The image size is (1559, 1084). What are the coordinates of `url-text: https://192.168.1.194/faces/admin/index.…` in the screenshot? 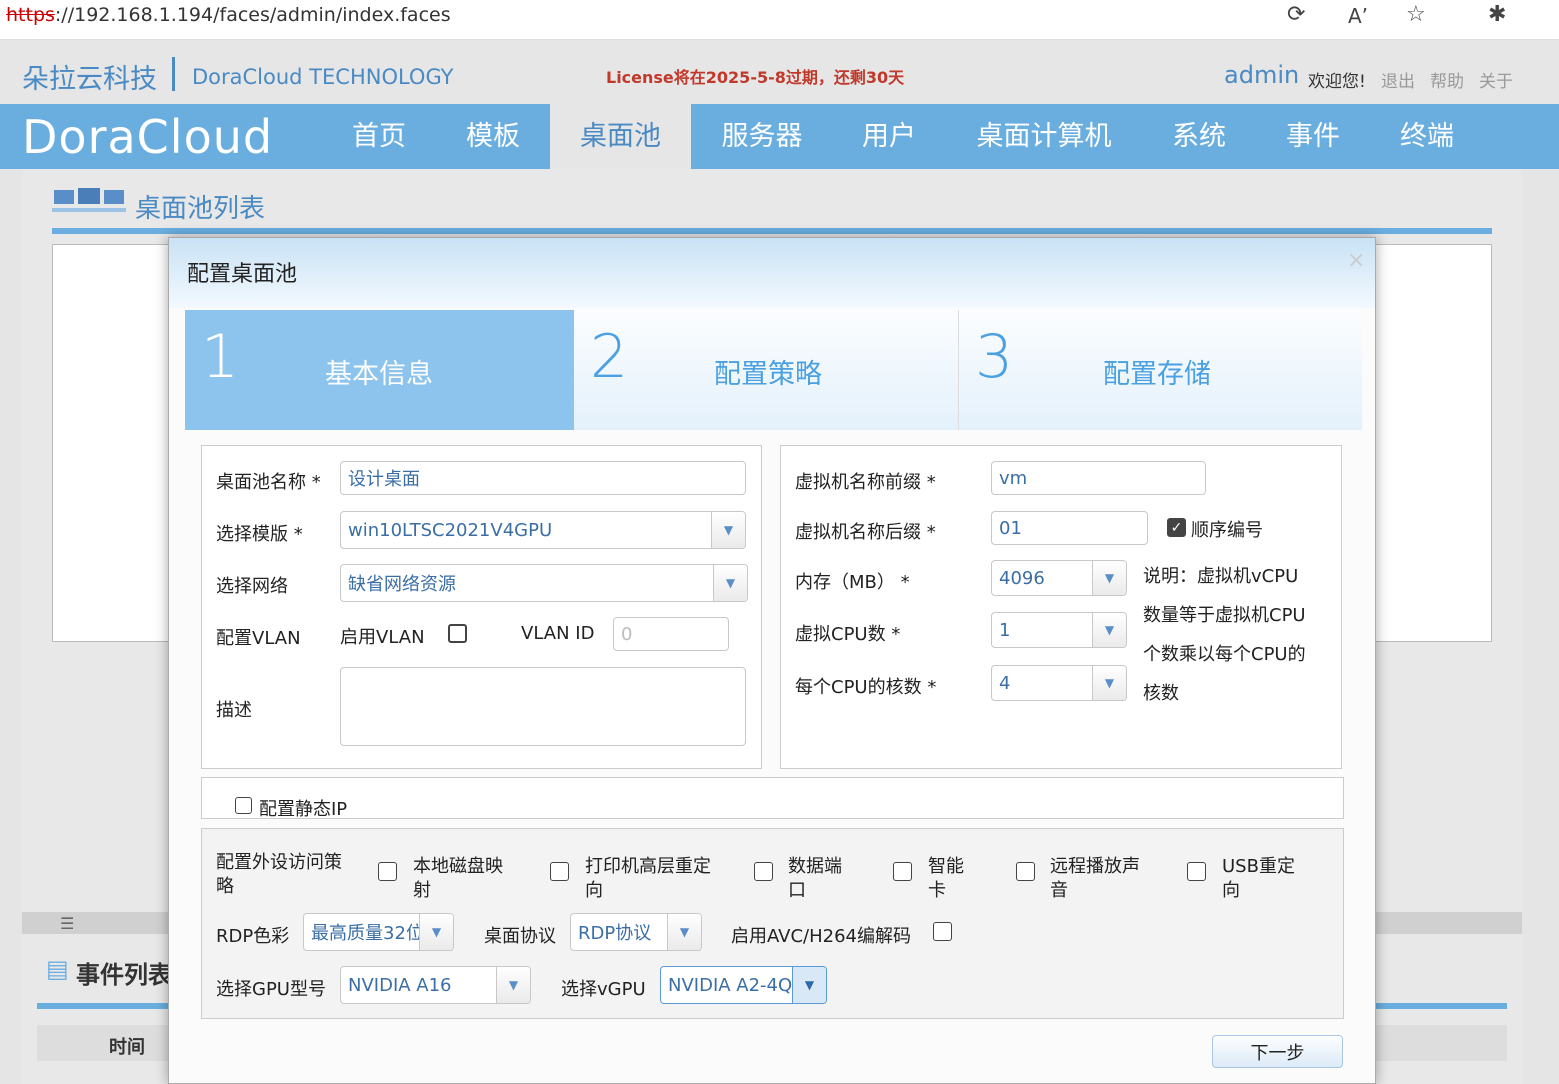 It's located at (228, 15).